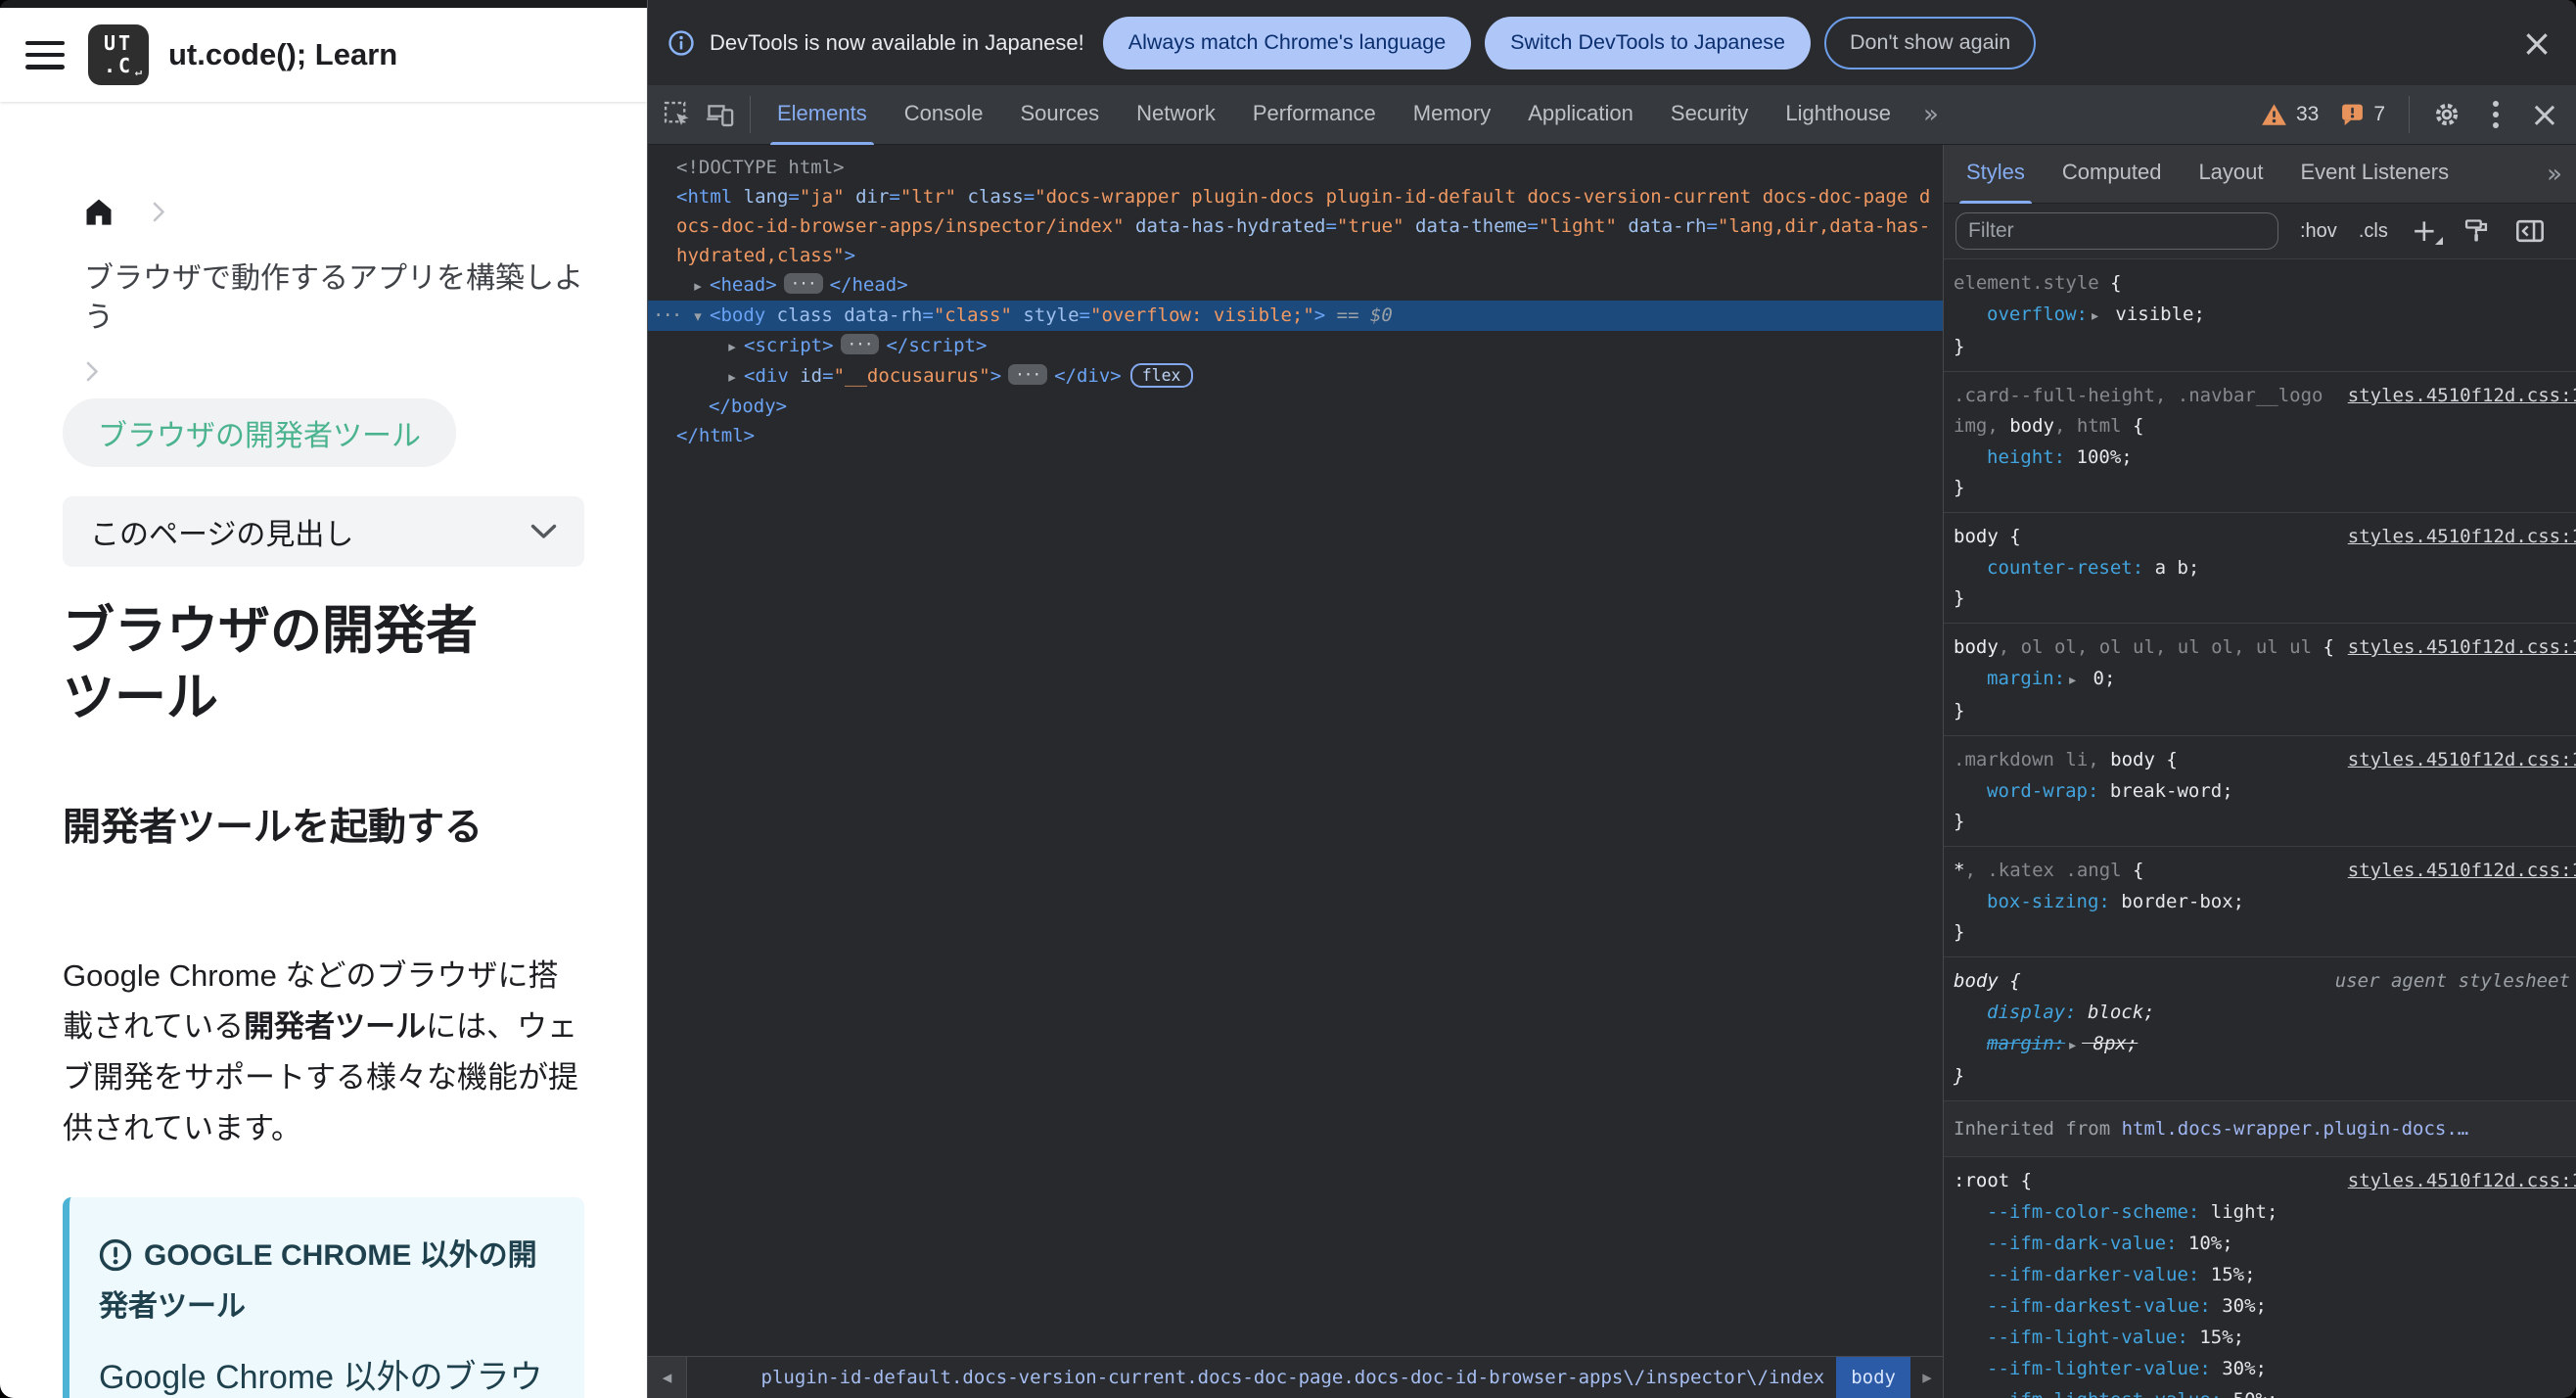 The width and height of the screenshot is (2576, 1398). I want to click on dom-token: <, so click(682, 197).